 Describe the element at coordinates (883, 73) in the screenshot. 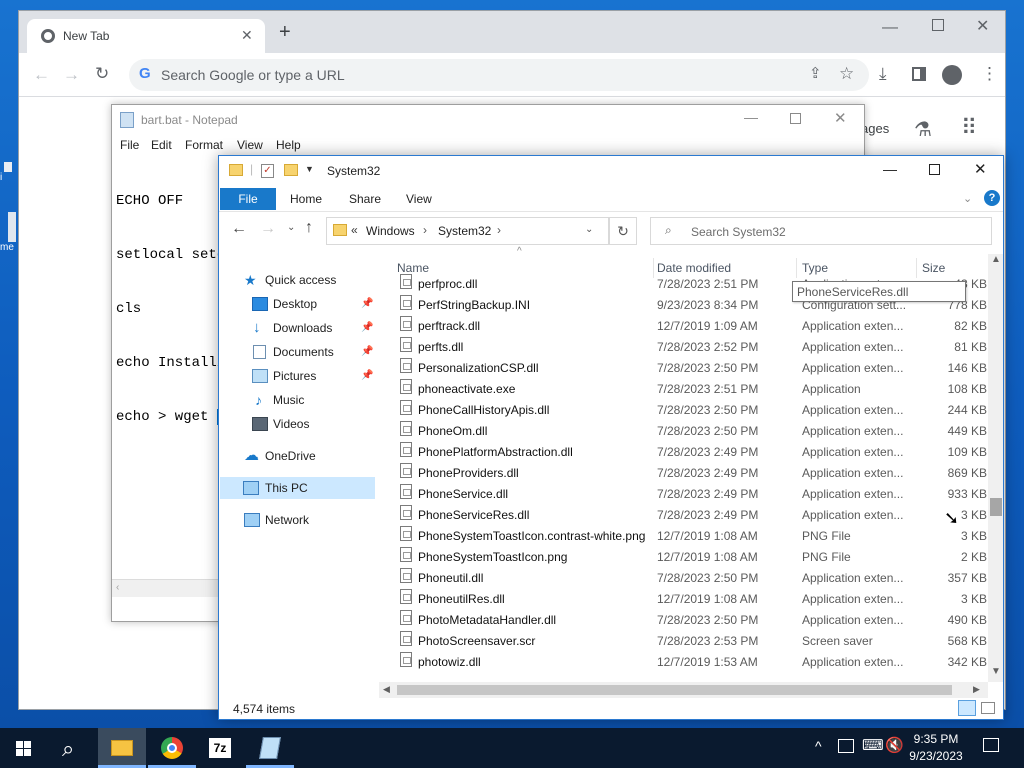

I see `download-icon: ⤓` at that location.